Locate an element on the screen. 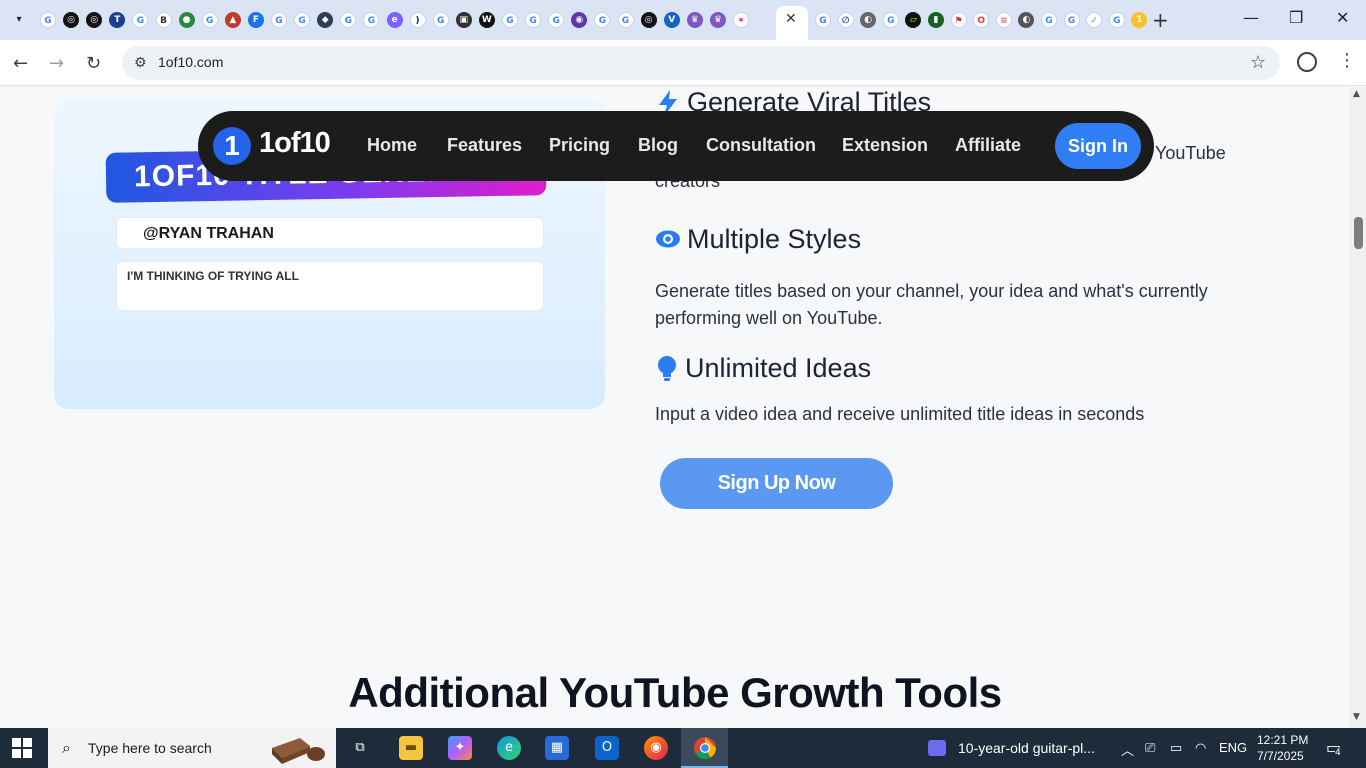 The width and height of the screenshot is (1366, 768). nav-link-features: Features is located at coordinates (484, 145).